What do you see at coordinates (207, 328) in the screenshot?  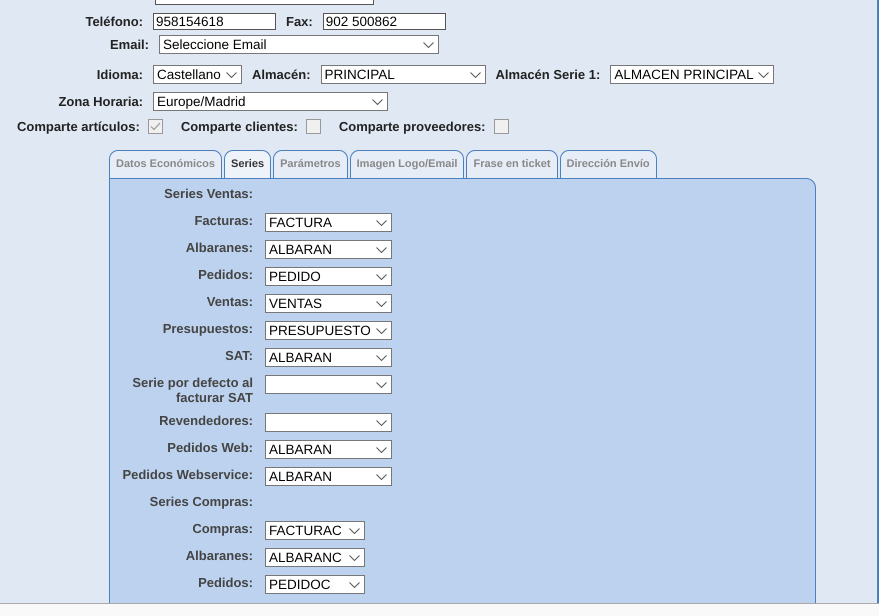 I see `series-label: Presupuestos:` at bounding box center [207, 328].